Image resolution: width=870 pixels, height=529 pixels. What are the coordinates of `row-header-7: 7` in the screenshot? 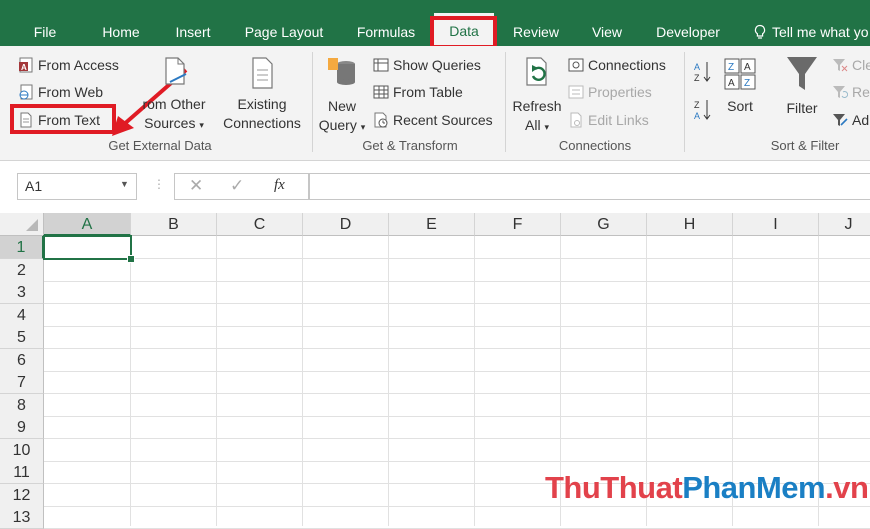 It's located at (22, 382).